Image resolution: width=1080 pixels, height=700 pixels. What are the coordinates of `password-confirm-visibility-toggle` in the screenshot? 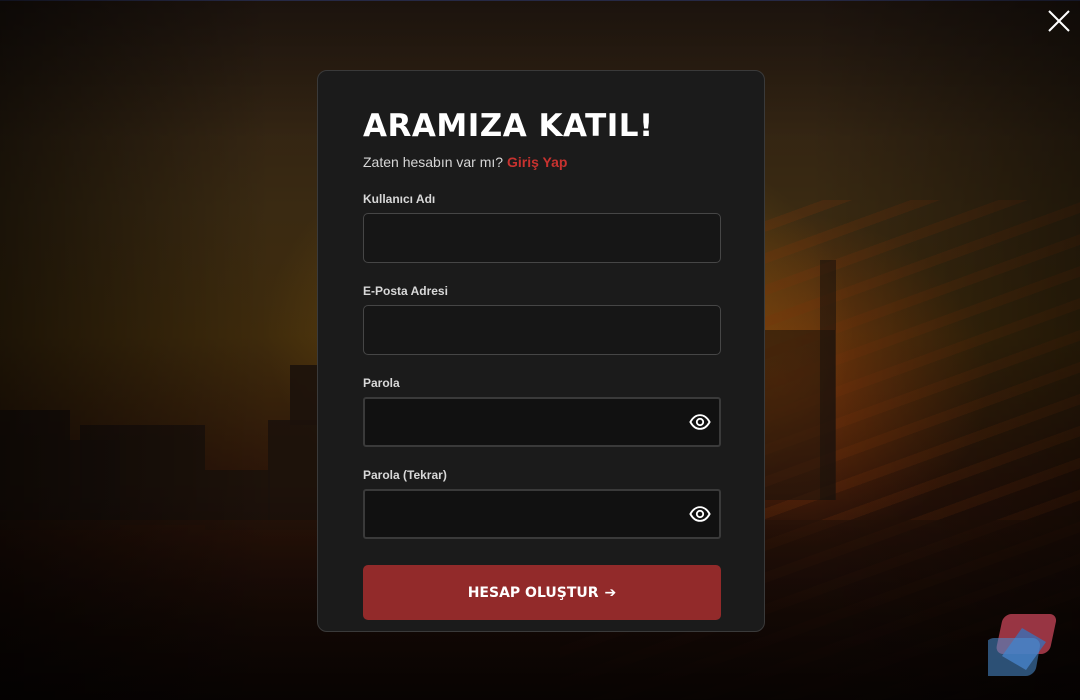 It's located at (700, 514).